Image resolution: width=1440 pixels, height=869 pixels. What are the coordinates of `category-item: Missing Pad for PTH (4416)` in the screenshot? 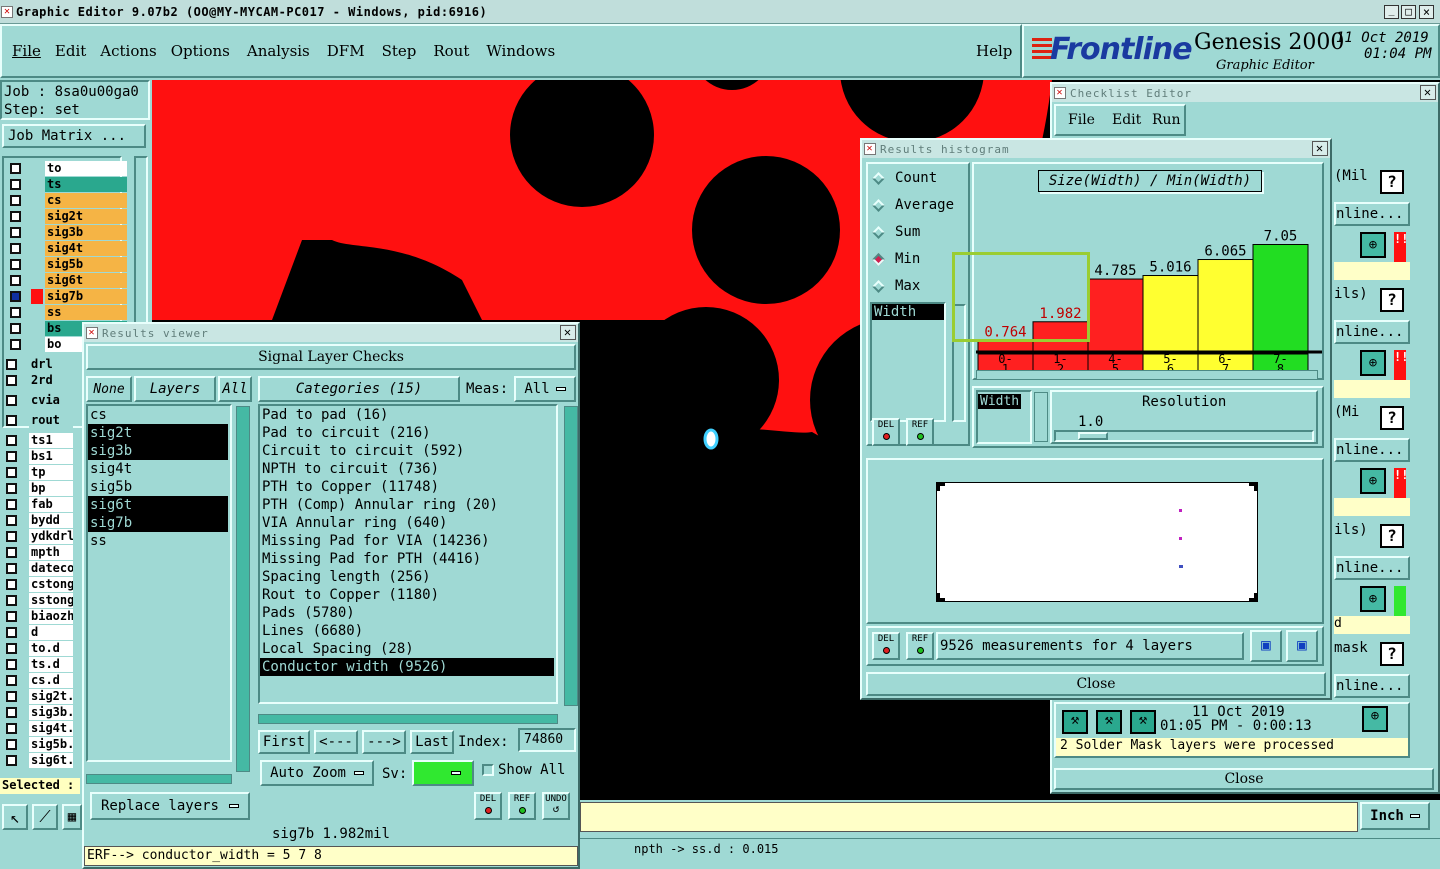 It's located at (407, 559).